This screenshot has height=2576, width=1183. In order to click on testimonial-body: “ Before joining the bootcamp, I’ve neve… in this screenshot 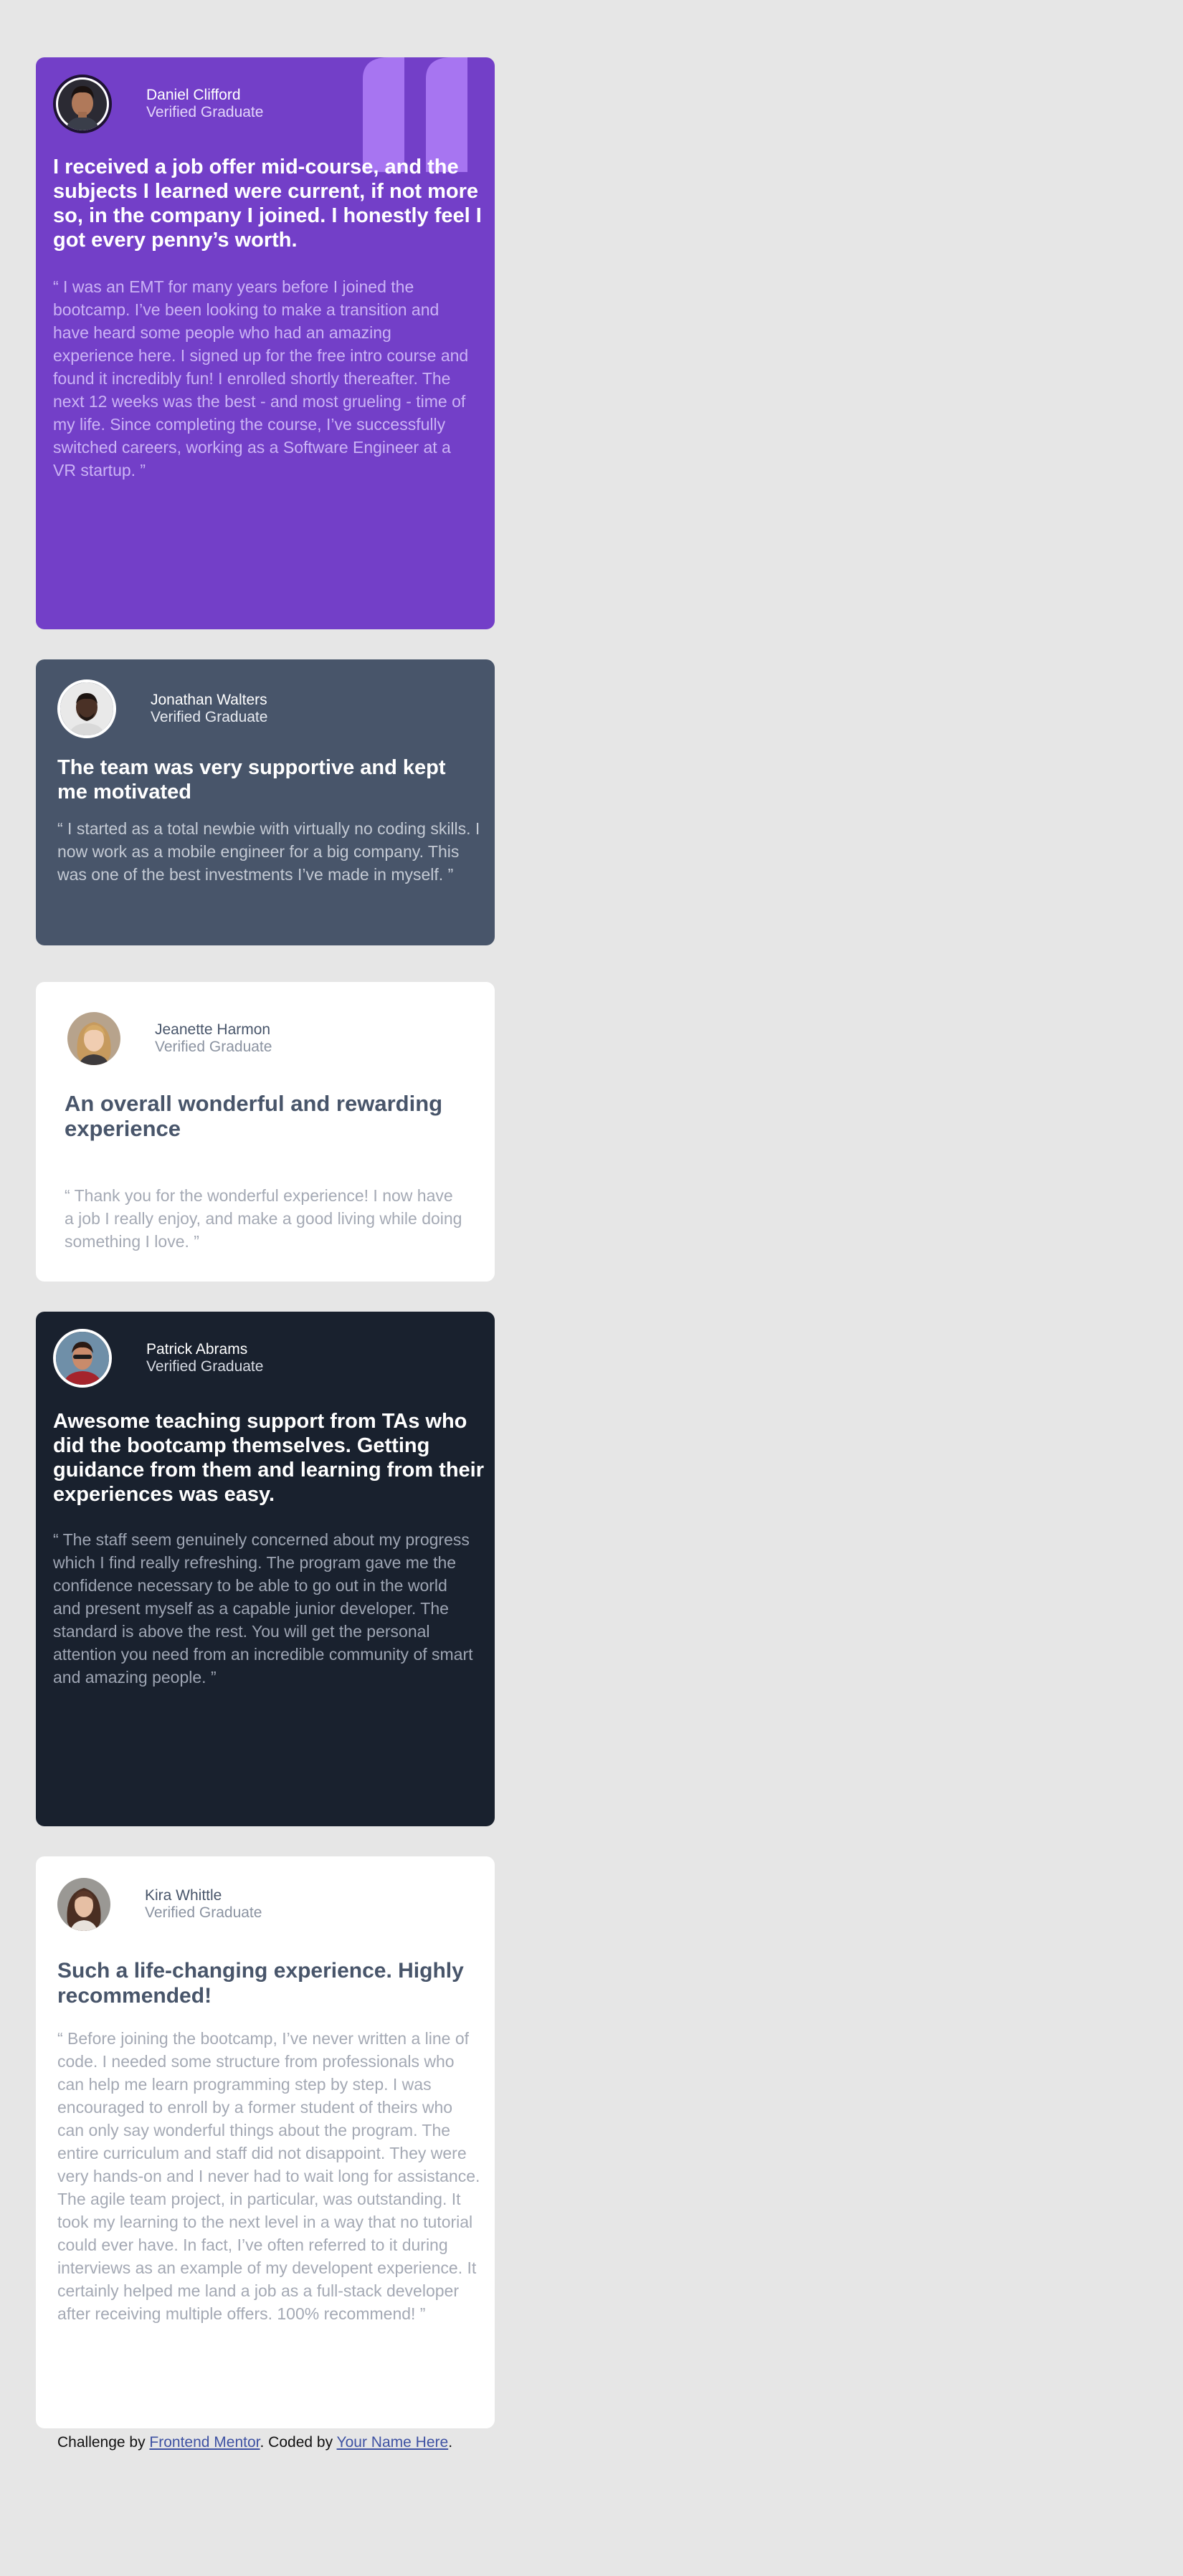, I will do `click(268, 2176)`.